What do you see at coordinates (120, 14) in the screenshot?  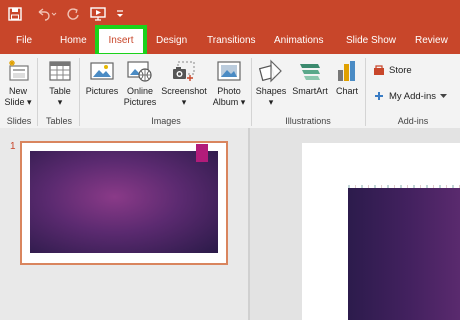 I see `customize-qat-icon` at bounding box center [120, 14].